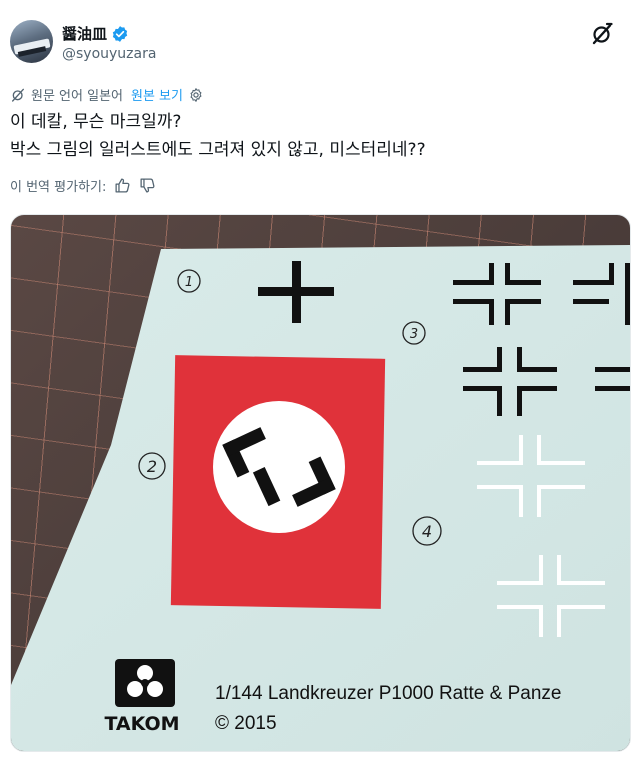 This screenshot has height=758, width=638. What do you see at coordinates (157, 94) in the screenshot?
I see `show-original-link: 원본 보기` at bounding box center [157, 94].